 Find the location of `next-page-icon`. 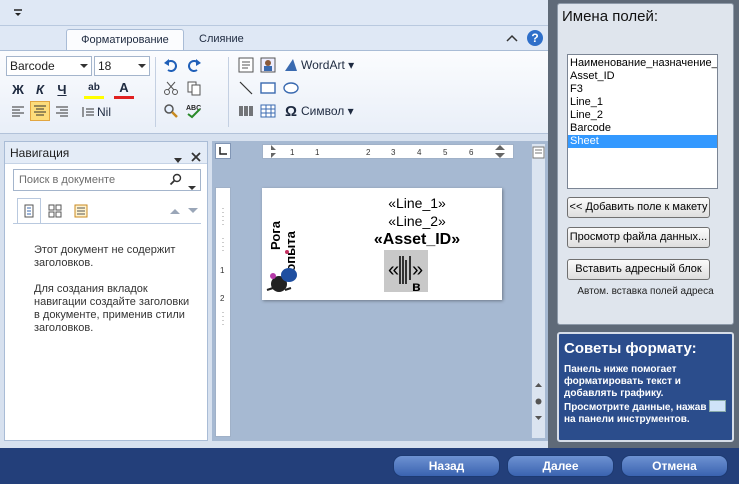

next-page-icon is located at coordinates (538, 417).